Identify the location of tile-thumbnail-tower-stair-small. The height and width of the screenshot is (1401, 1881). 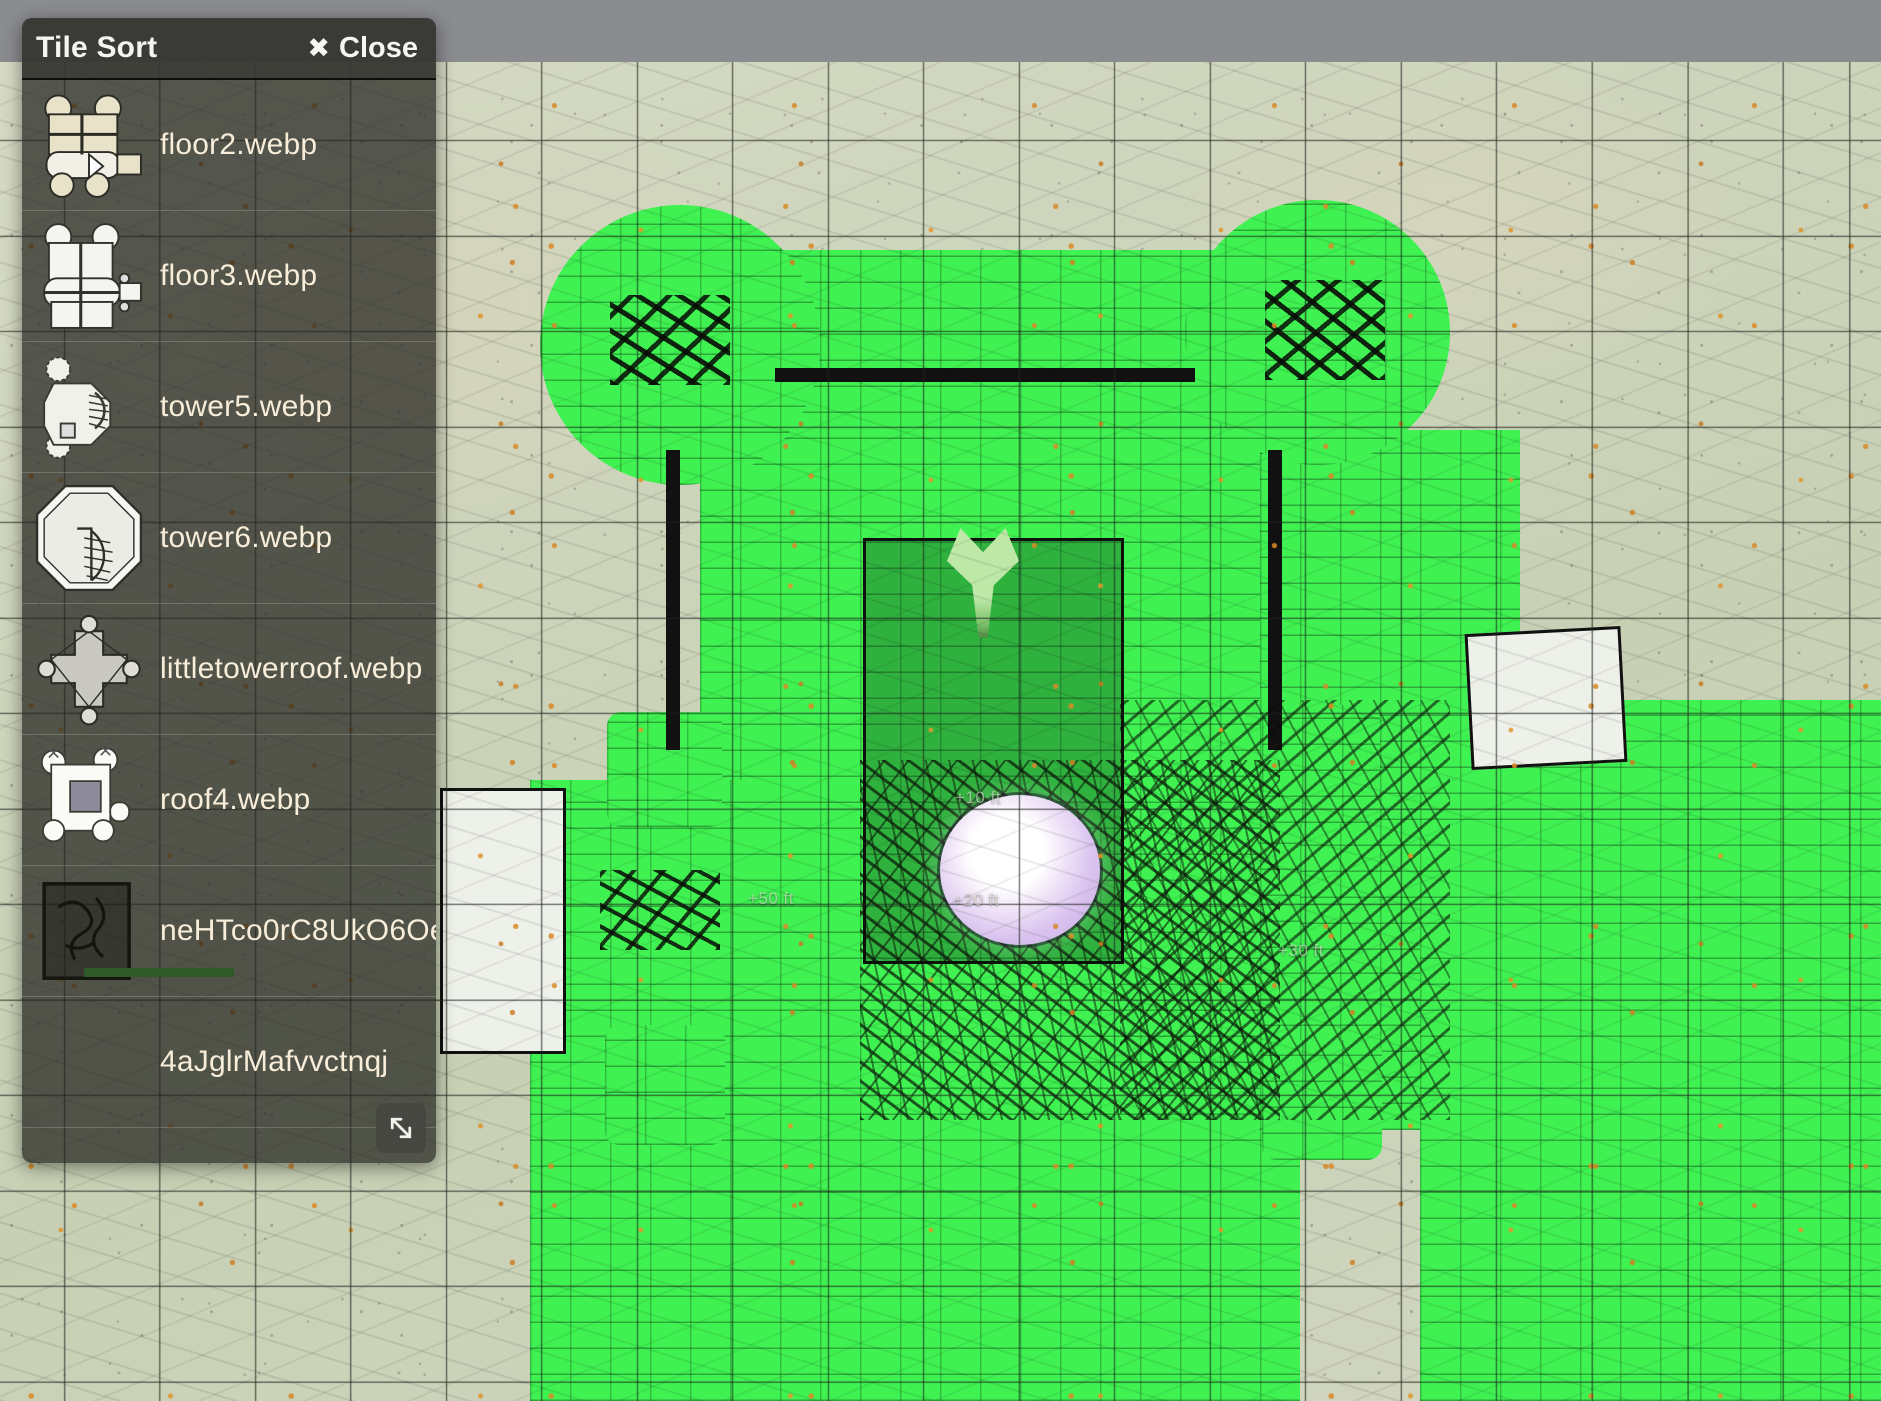
(89, 407).